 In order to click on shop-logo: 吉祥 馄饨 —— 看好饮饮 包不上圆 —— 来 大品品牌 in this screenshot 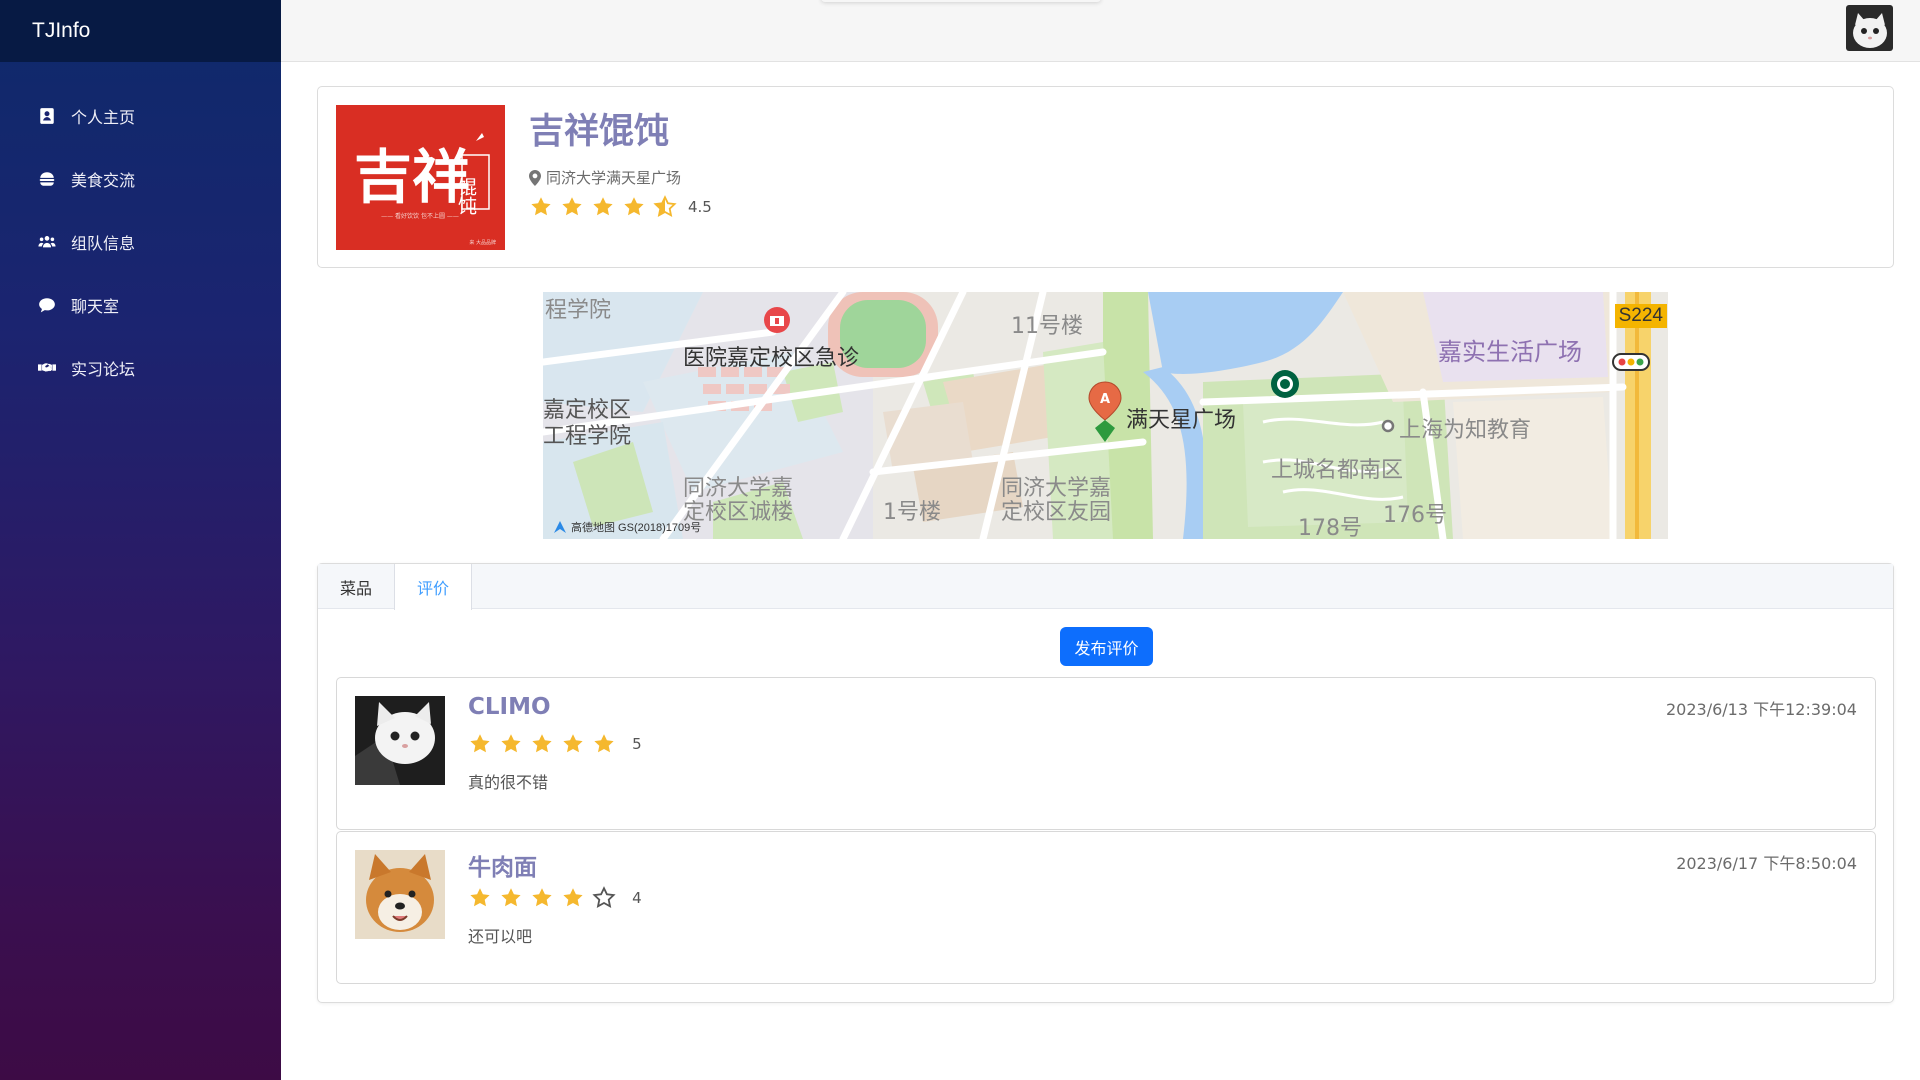, I will do `click(420, 177)`.